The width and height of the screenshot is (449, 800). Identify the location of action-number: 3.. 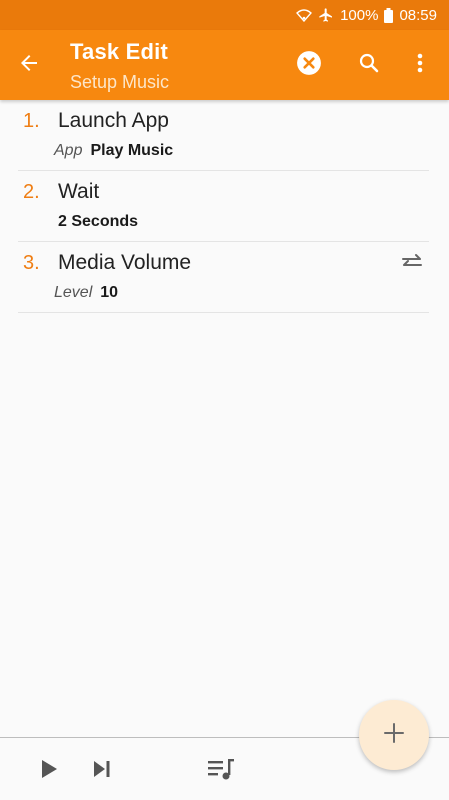
(31, 263).